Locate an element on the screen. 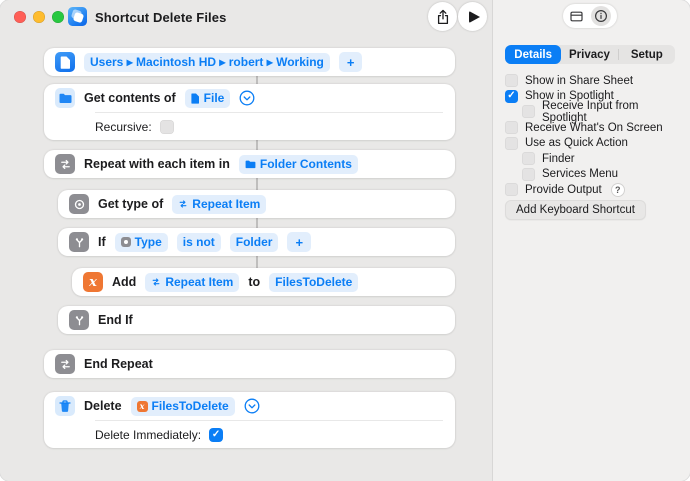  action-label: Repeat with each item in is located at coordinates (157, 164).